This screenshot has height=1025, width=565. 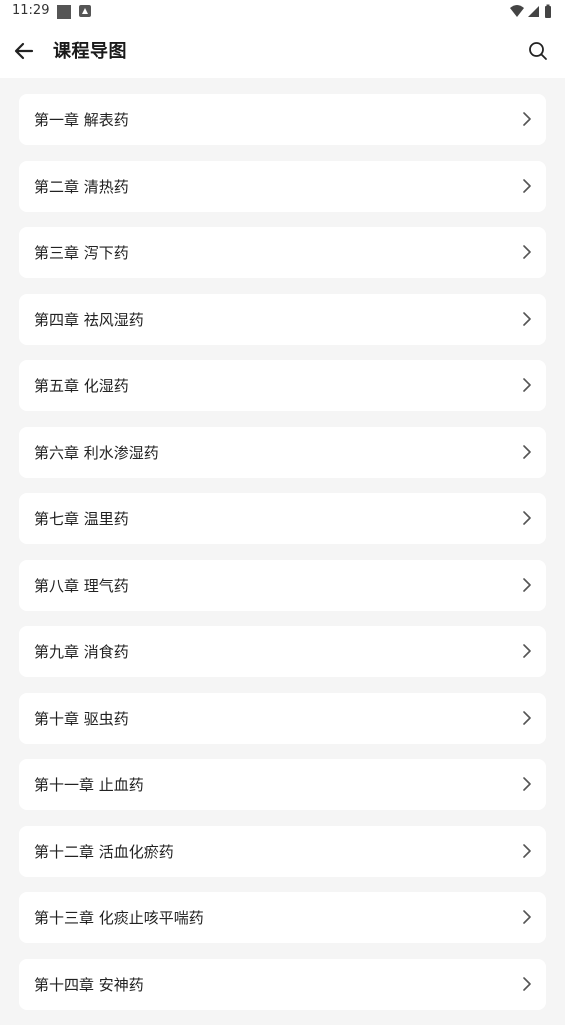 What do you see at coordinates (81, 652) in the screenshot?
I see `chapter-label: 第九章 消食药` at bounding box center [81, 652].